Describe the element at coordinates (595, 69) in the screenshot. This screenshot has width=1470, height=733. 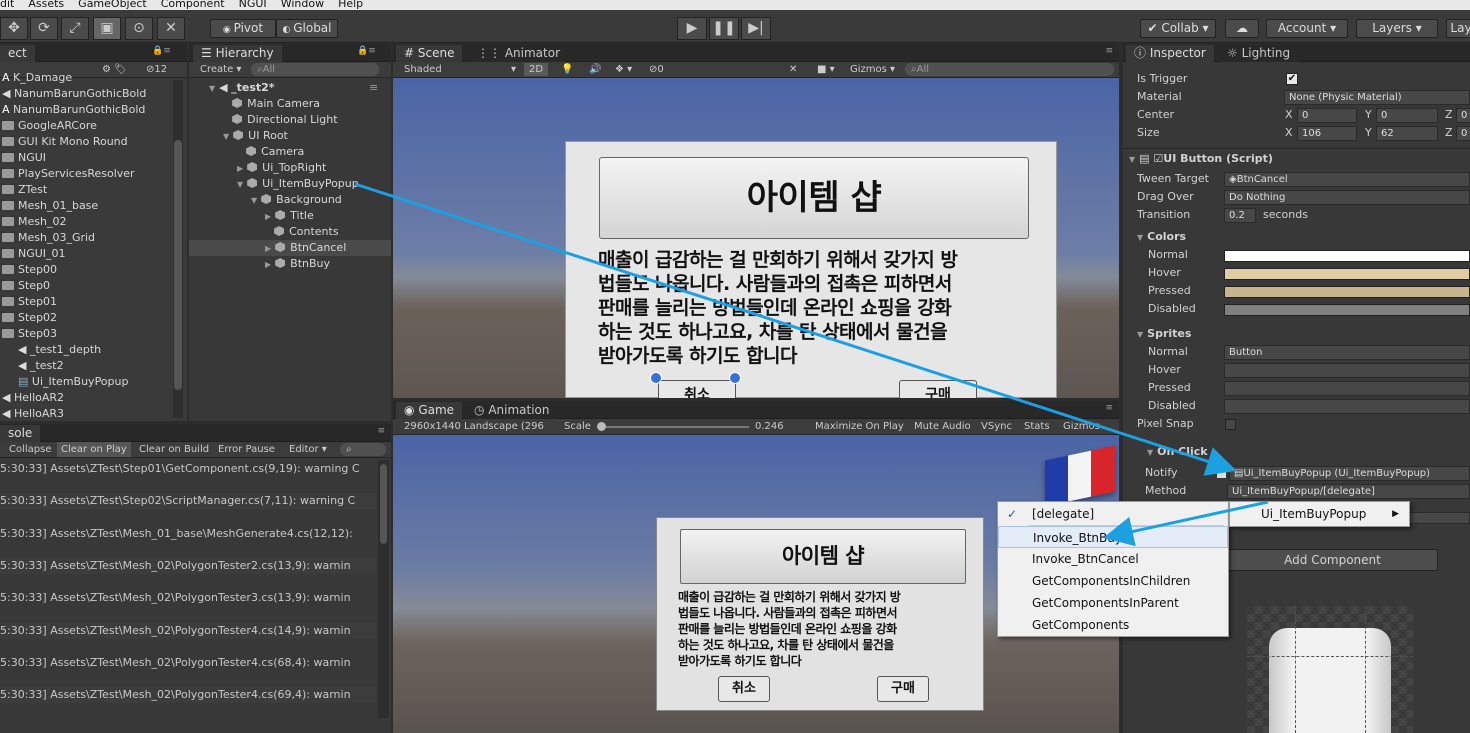
I see `audio-toggle-icon: 🔊` at that location.